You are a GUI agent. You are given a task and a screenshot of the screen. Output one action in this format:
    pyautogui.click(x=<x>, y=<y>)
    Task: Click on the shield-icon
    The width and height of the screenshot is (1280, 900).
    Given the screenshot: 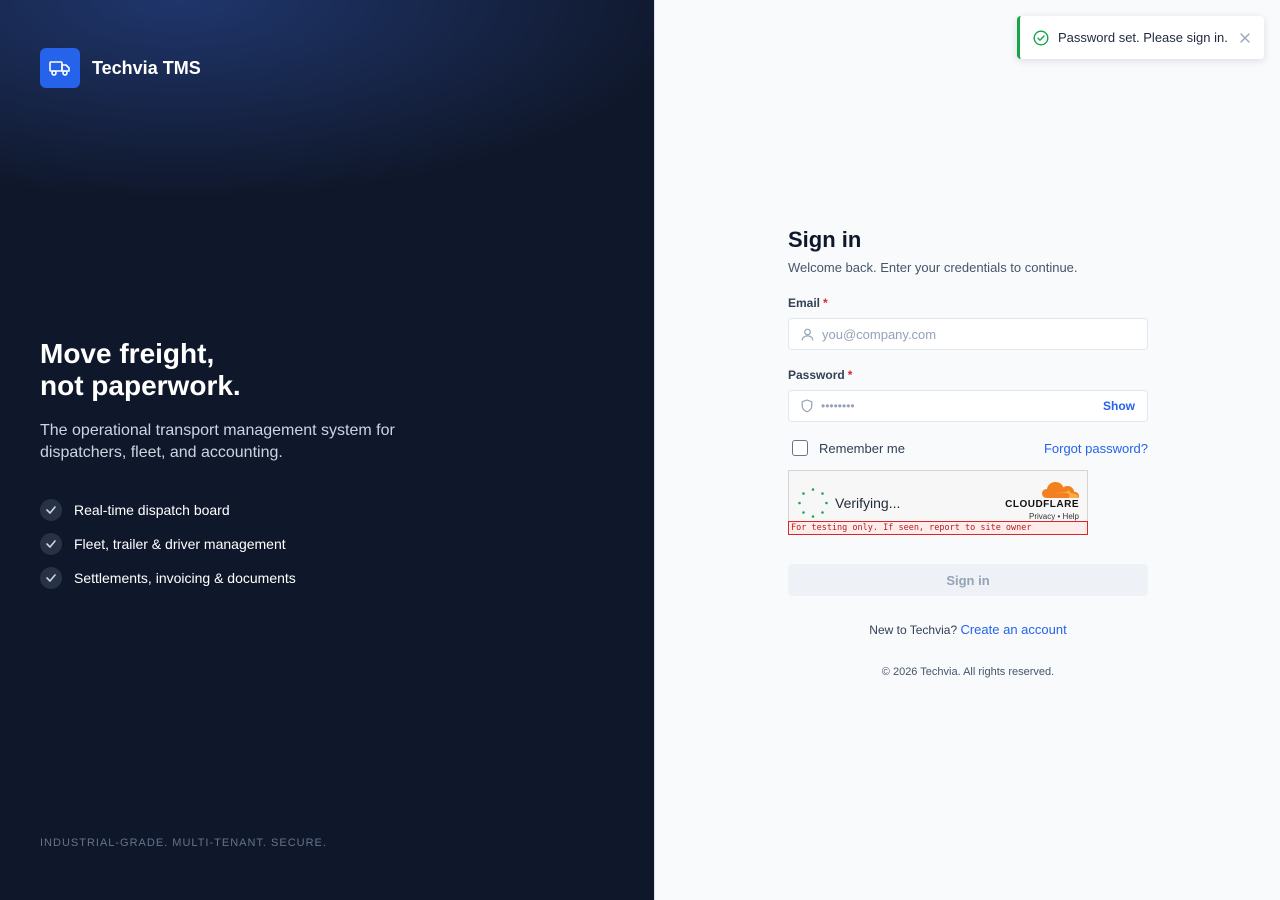 What is the action you would take?
    pyautogui.click(x=807, y=406)
    